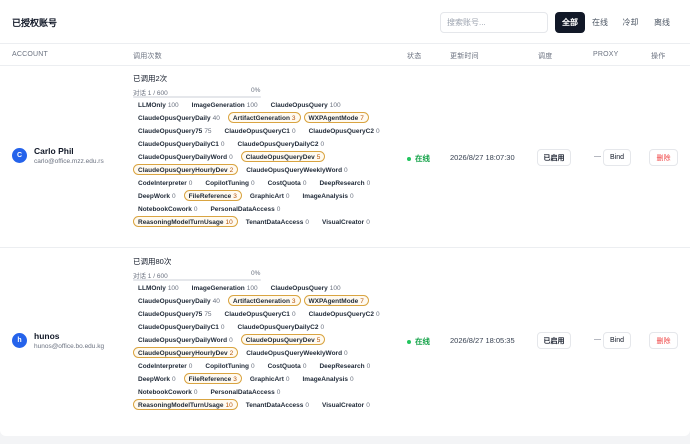  I want to click on column-schedule: 调度, so click(545, 56).